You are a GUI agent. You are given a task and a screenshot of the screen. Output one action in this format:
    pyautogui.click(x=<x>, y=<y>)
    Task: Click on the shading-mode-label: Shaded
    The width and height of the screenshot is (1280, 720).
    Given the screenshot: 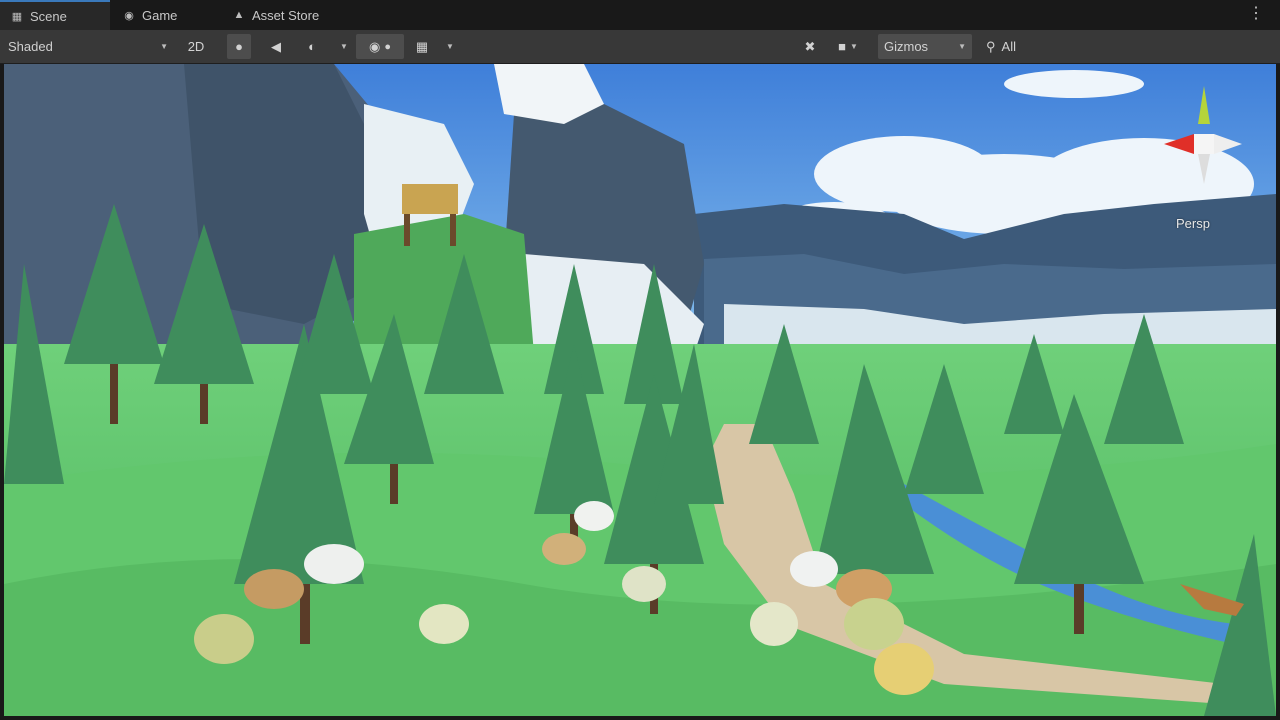 What is the action you would take?
    pyautogui.click(x=30, y=46)
    